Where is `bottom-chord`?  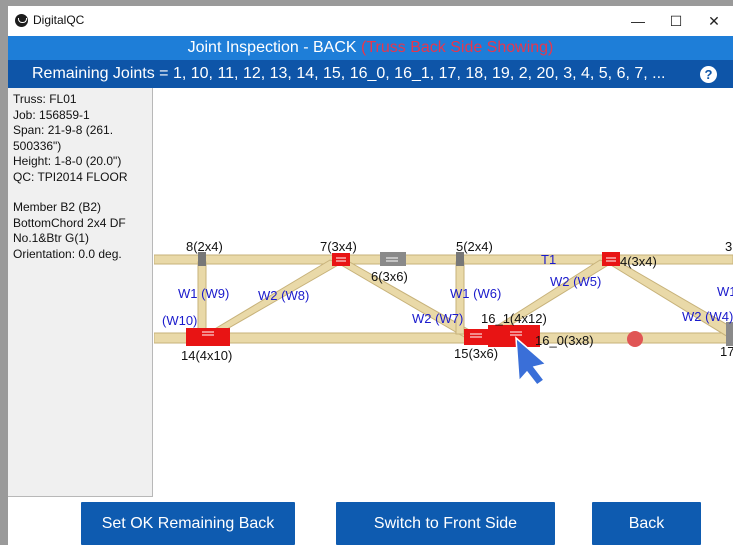 bottom-chord is located at coordinates (443, 338).